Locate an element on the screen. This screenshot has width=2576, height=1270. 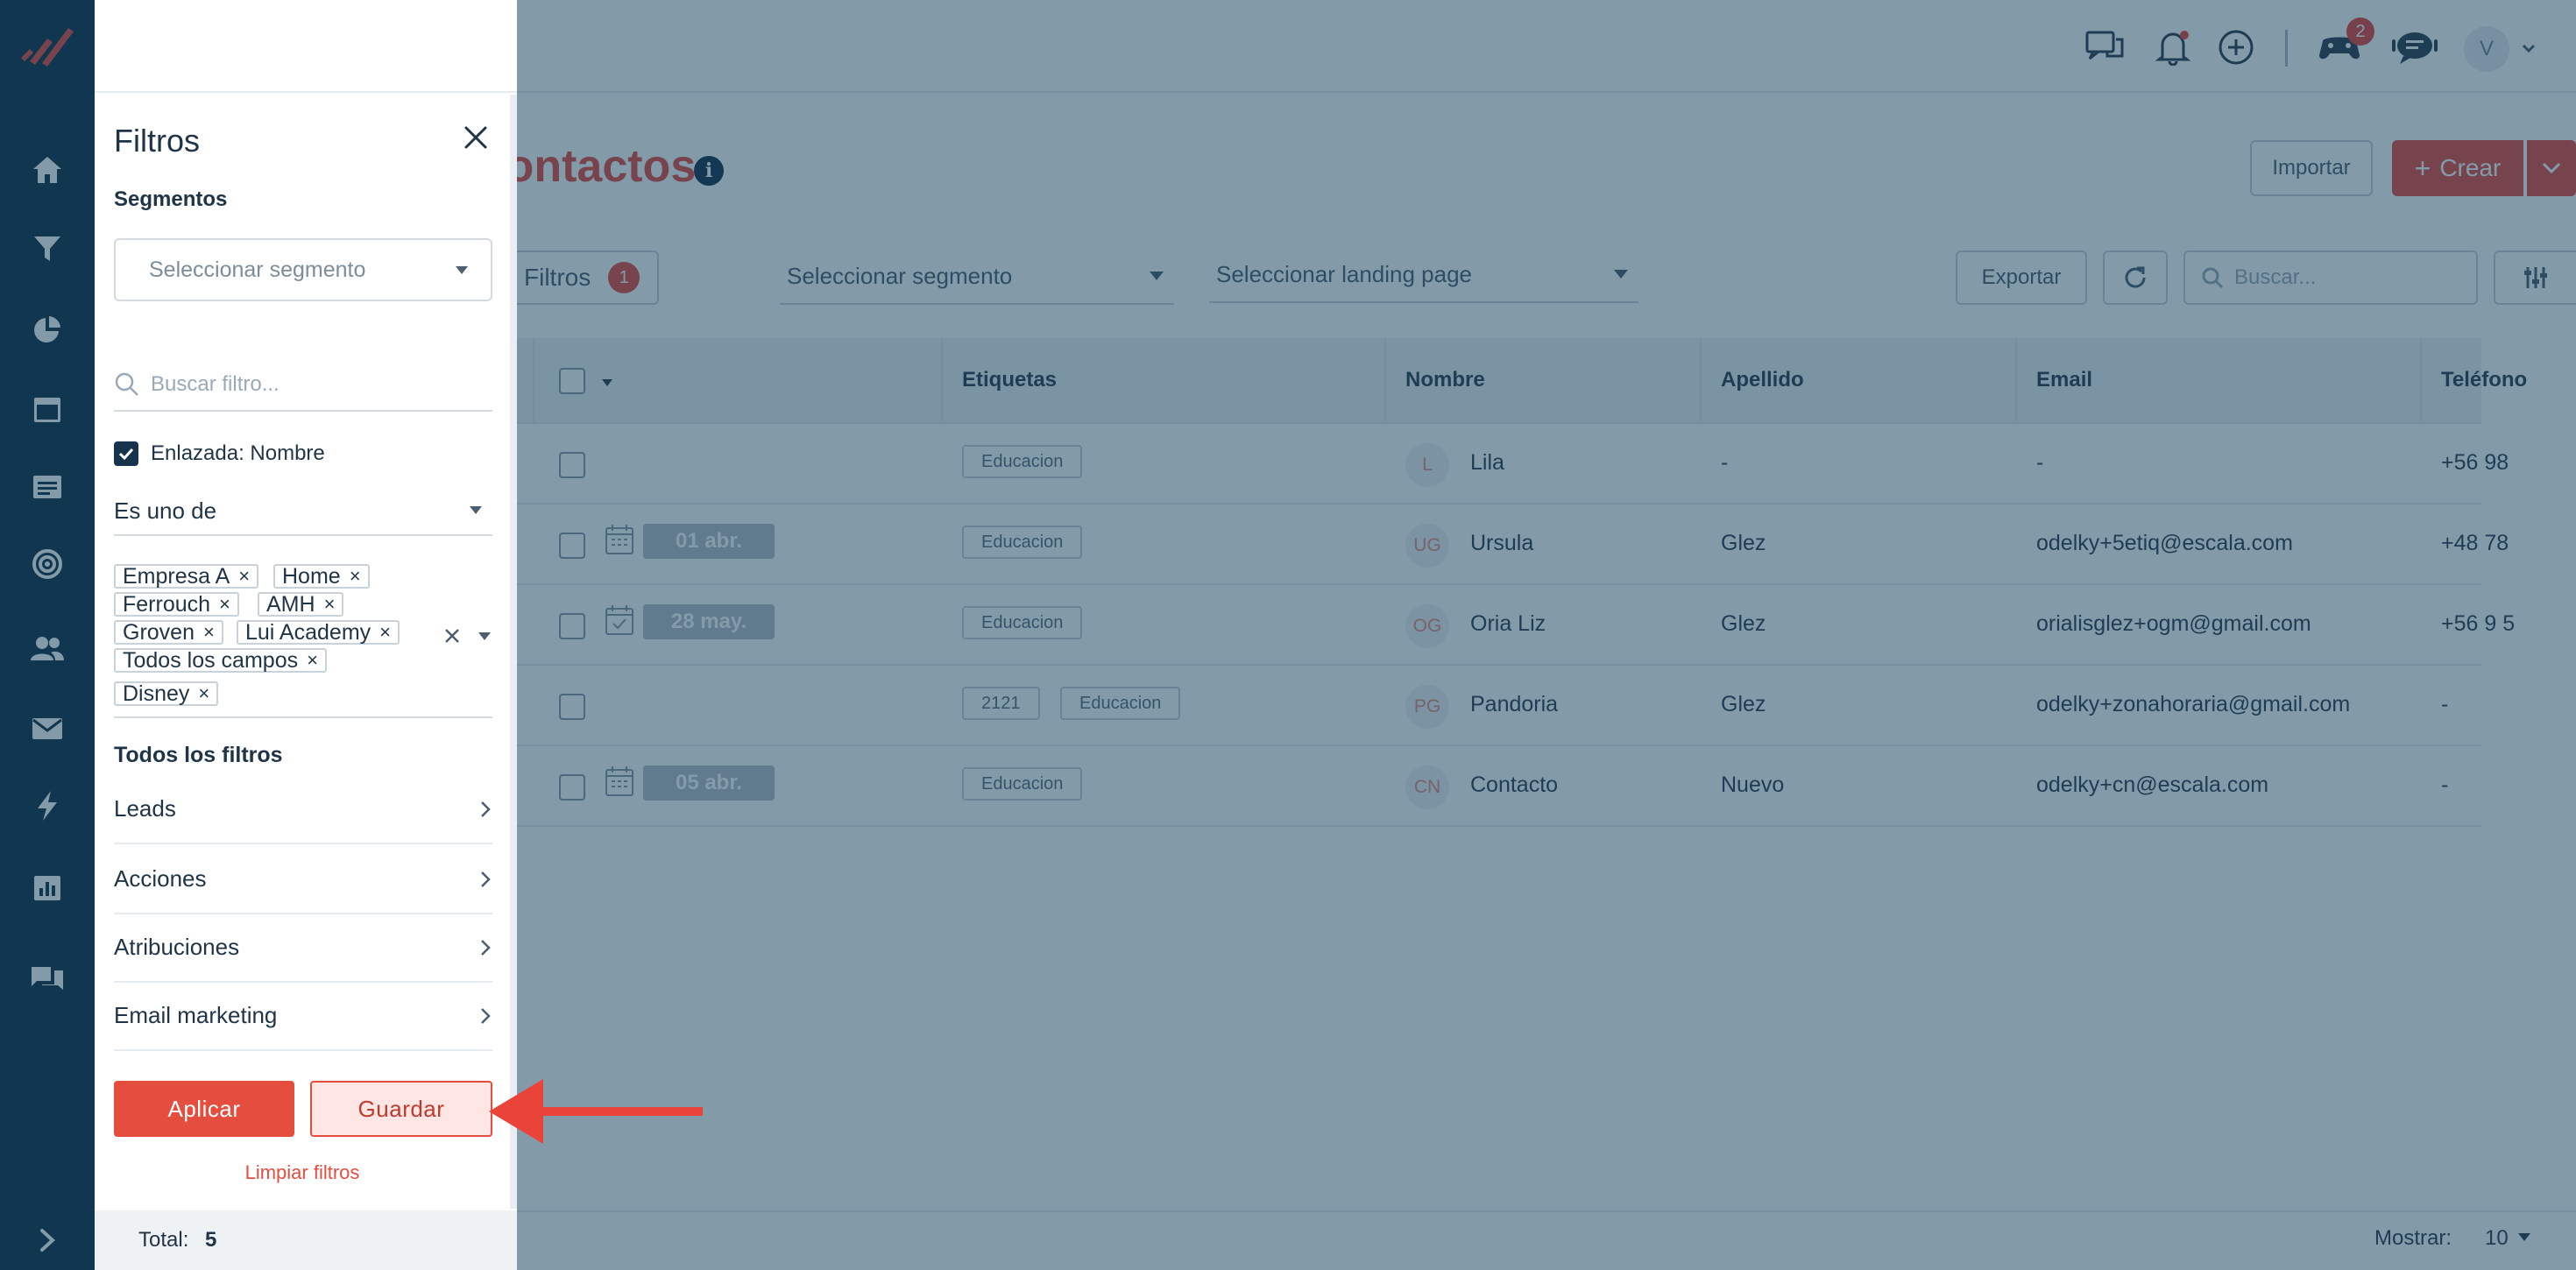
conversations-icon is located at coordinates (2104, 47).